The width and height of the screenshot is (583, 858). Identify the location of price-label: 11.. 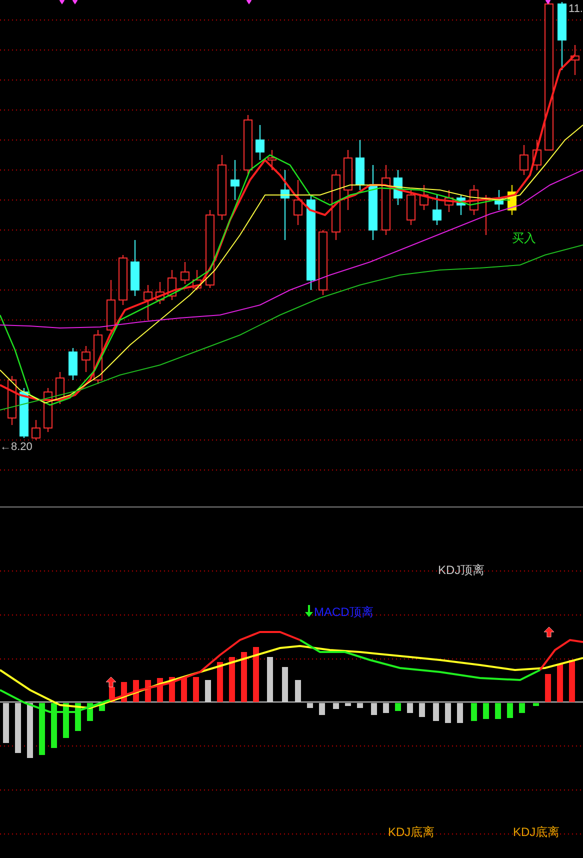
(575, 9).